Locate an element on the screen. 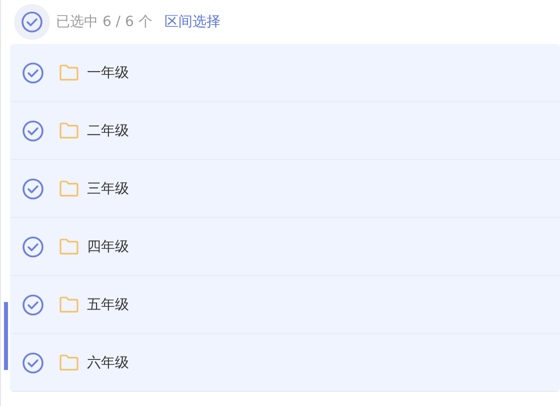 The width and height of the screenshot is (560, 406). grade-label: 四年级 is located at coordinates (108, 247).